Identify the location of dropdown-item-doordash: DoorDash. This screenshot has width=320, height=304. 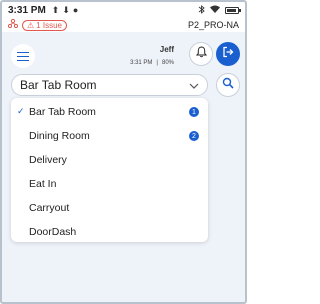
(109, 232).